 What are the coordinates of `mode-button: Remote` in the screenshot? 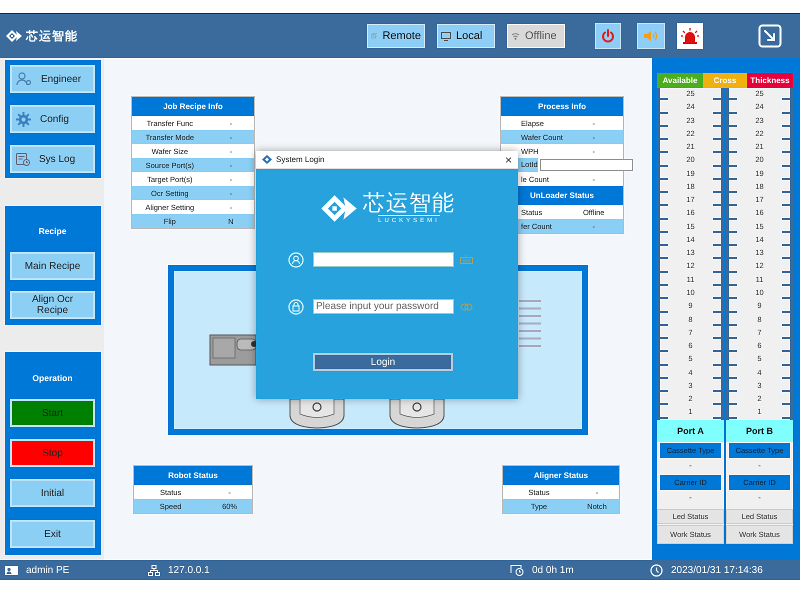 It's located at (396, 36).